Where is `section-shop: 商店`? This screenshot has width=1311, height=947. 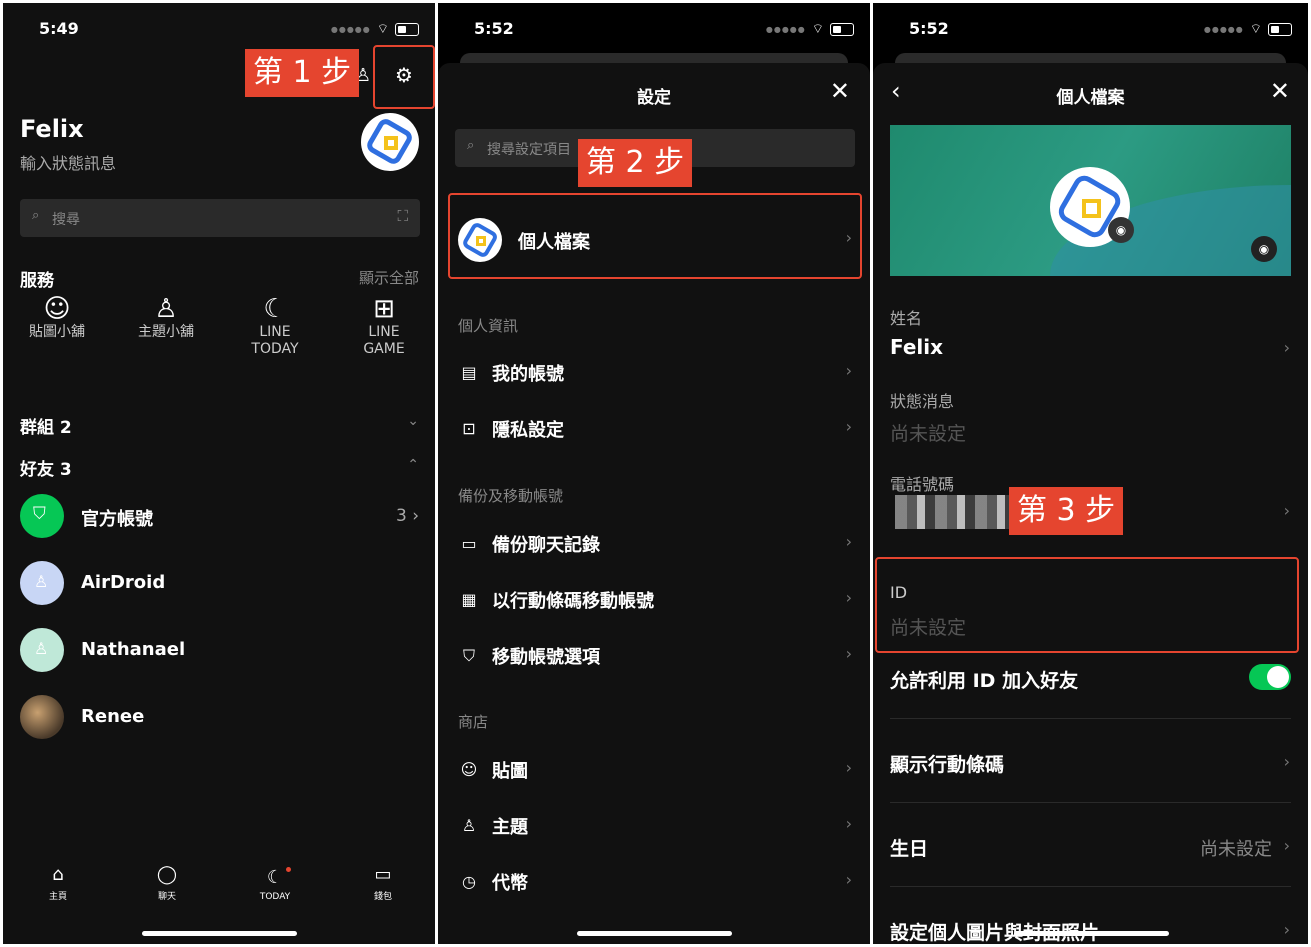 section-shop: 商店 is located at coordinates (473, 722).